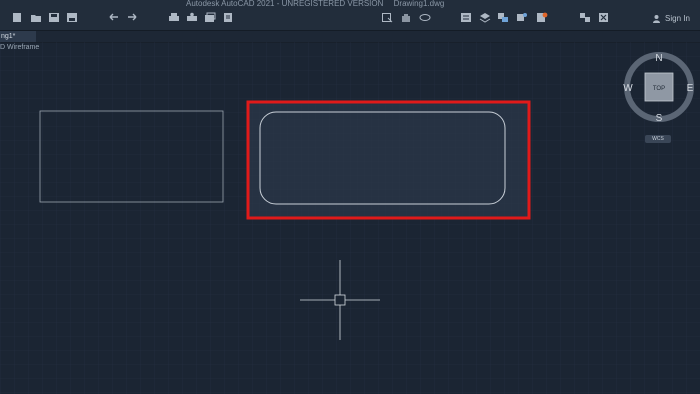 This screenshot has width=700, height=394. What do you see at coordinates (114, 17) in the screenshot?
I see `undo-icon` at bounding box center [114, 17].